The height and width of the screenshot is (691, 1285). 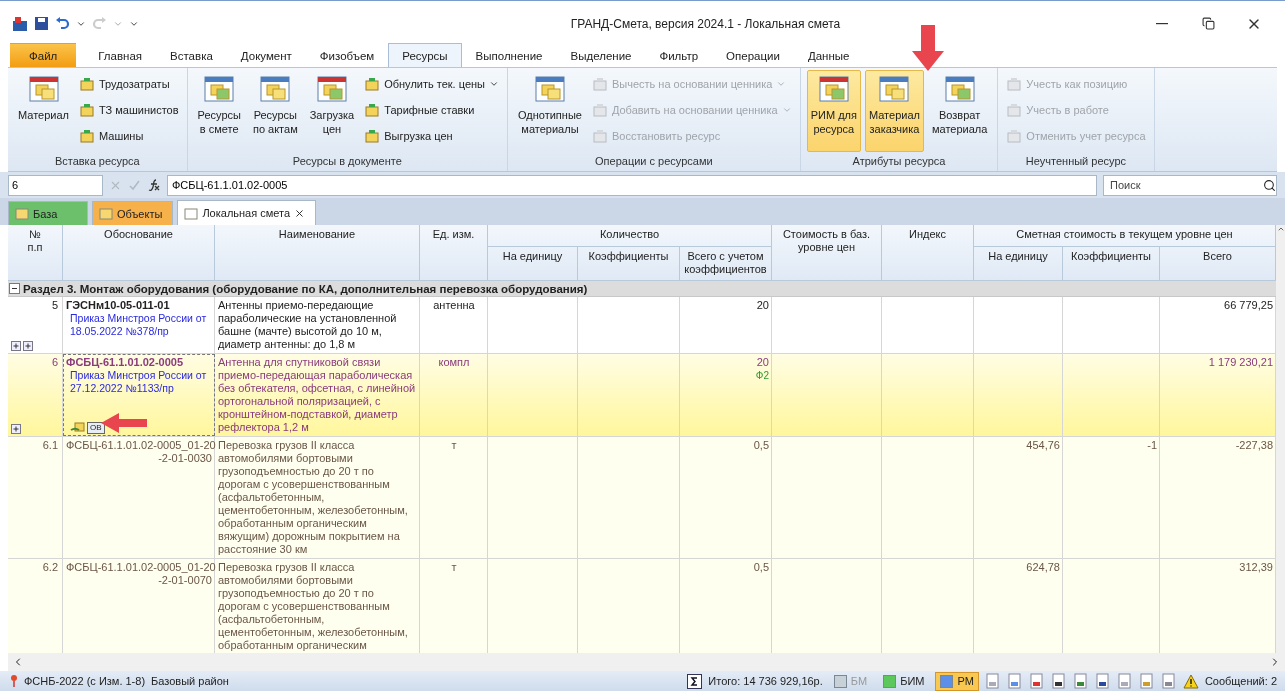 What do you see at coordinates (77, 428) in the screenshot?
I see `handshake-icon` at bounding box center [77, 428].